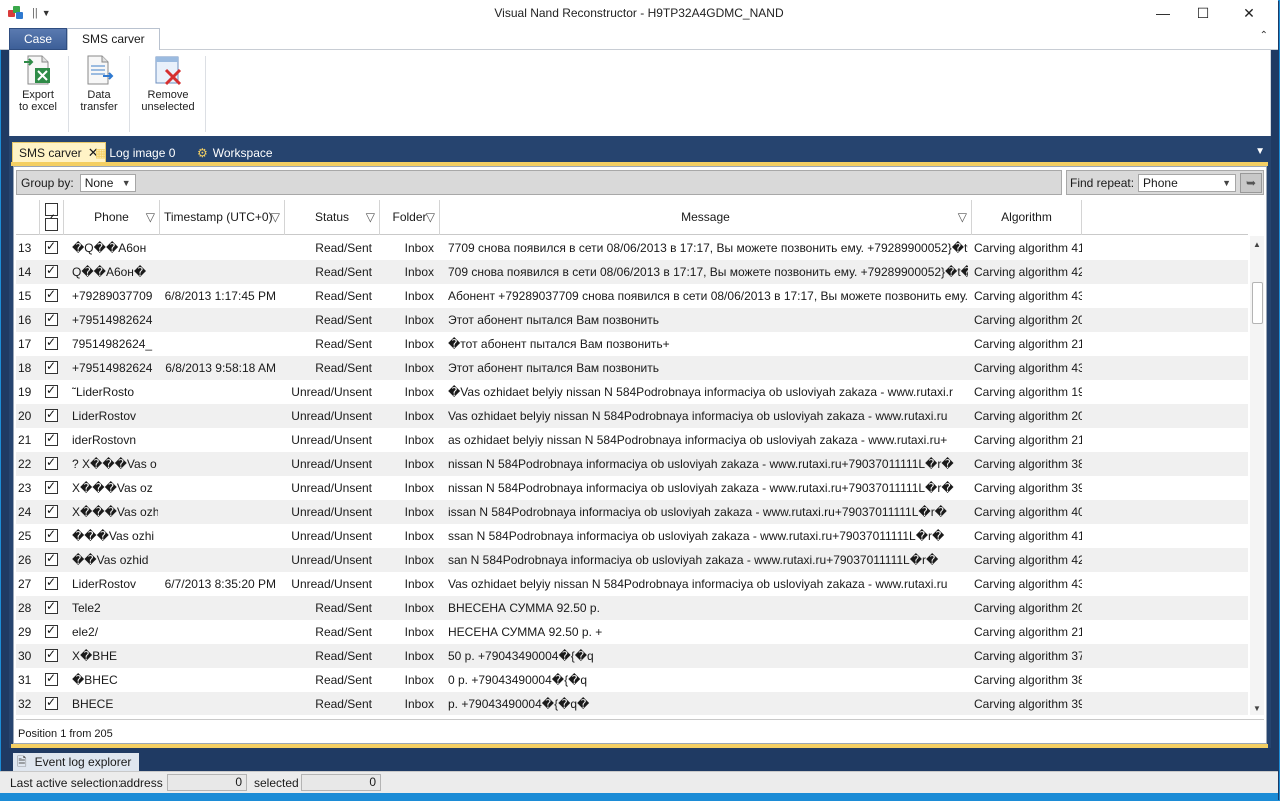 This screenshot has width=1280, height=801. Describe the element at coordinates (126, 182) in the screenshot. I see `chevron-down-icon: ▼` at that location.